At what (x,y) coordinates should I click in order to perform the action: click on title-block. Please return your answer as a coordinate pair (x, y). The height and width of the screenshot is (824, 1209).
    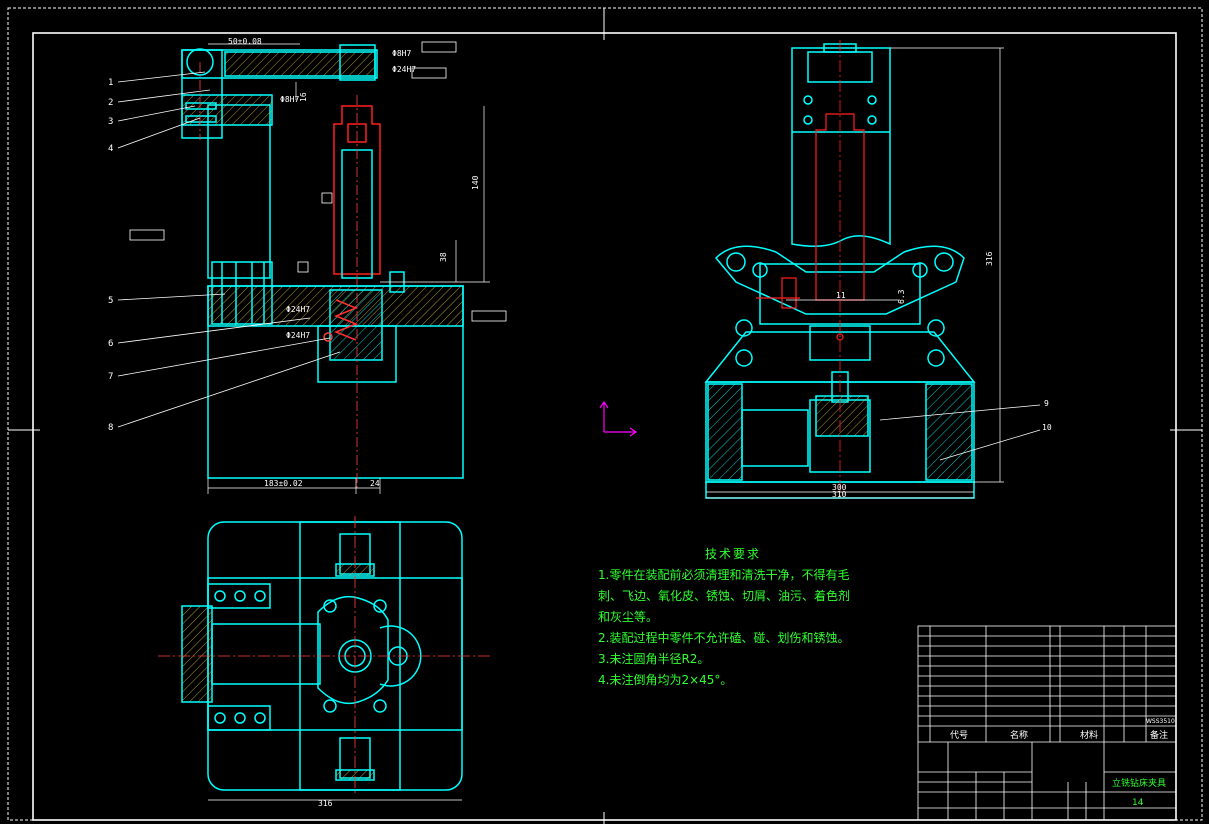
    Looking at the image, I should click on (1047, 723).